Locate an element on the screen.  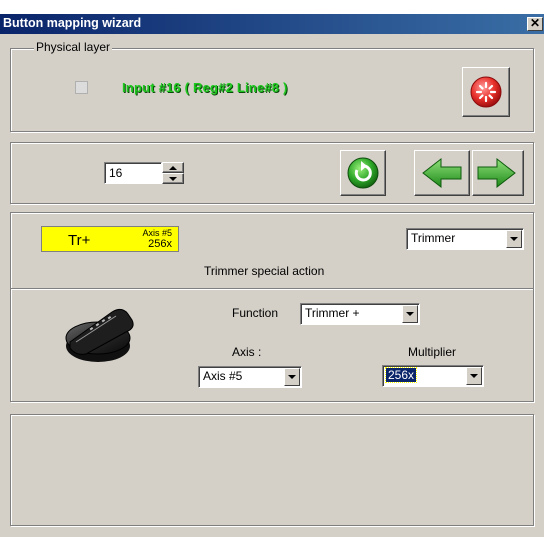
function-label: Function is located at coordinates (255, 313).